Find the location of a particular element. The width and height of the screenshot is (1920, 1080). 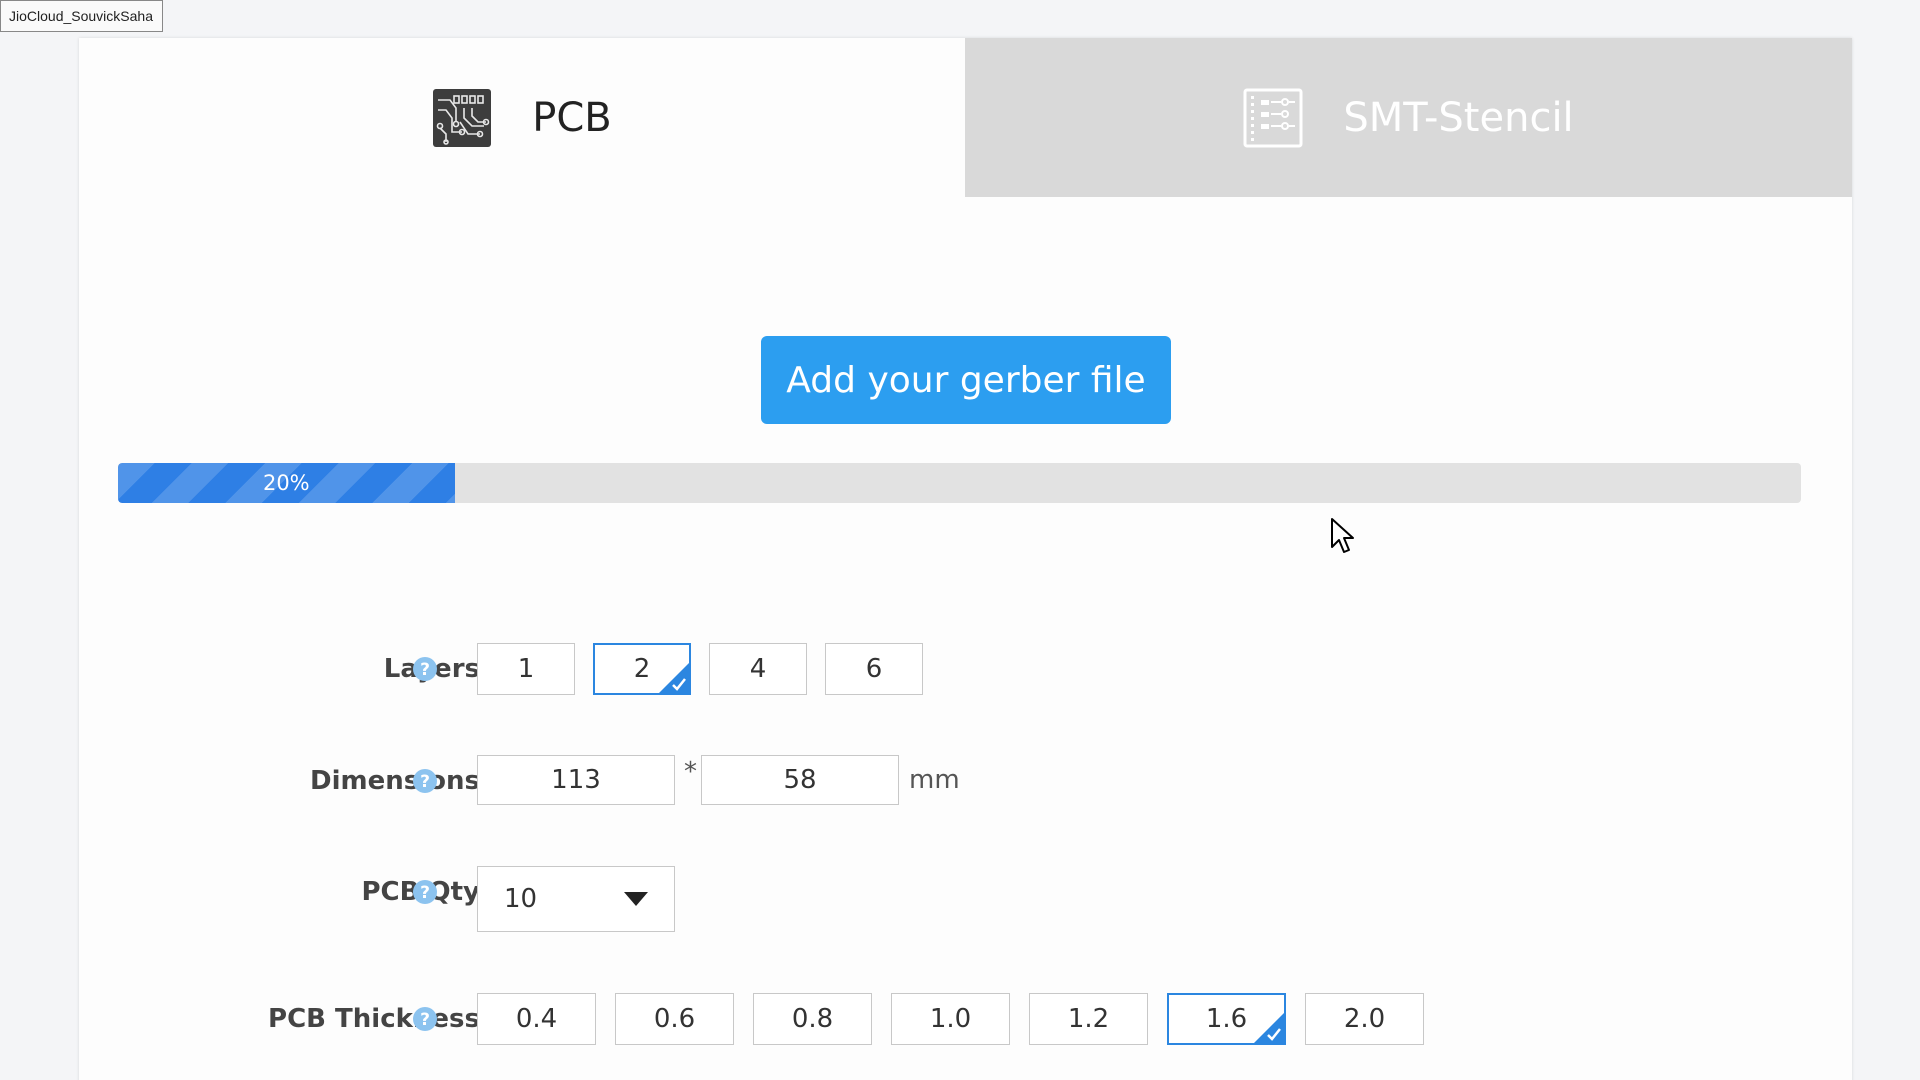

thickness-option-label: 1.0 is located at coordinates (950, 1019).